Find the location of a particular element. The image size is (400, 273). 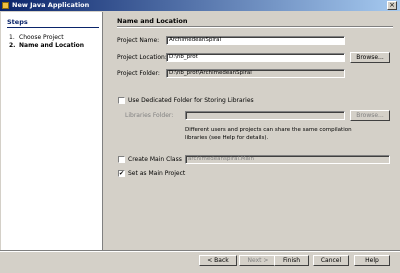

libraries-folder-label: Libraries Folder: is located at coordinates (149, 115).